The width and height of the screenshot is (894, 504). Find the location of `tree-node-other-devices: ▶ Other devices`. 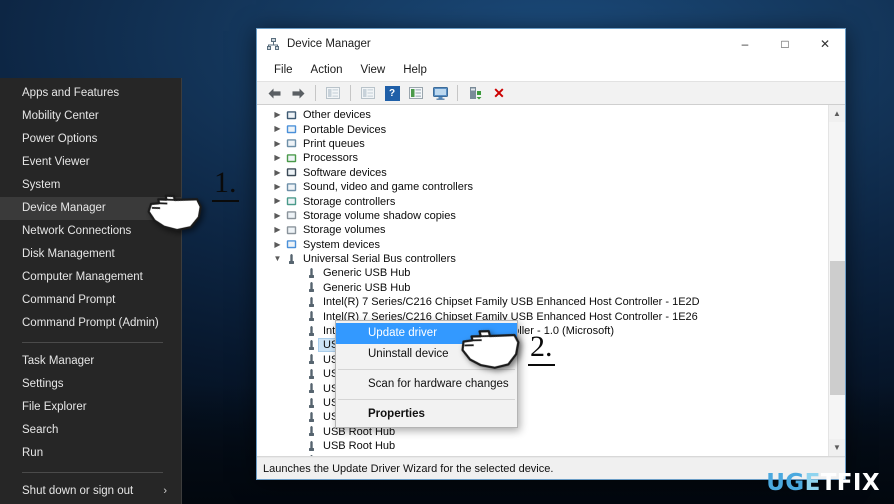

tree-node-other-devices: ▶ Other devices is located at coordinates (542, 115).